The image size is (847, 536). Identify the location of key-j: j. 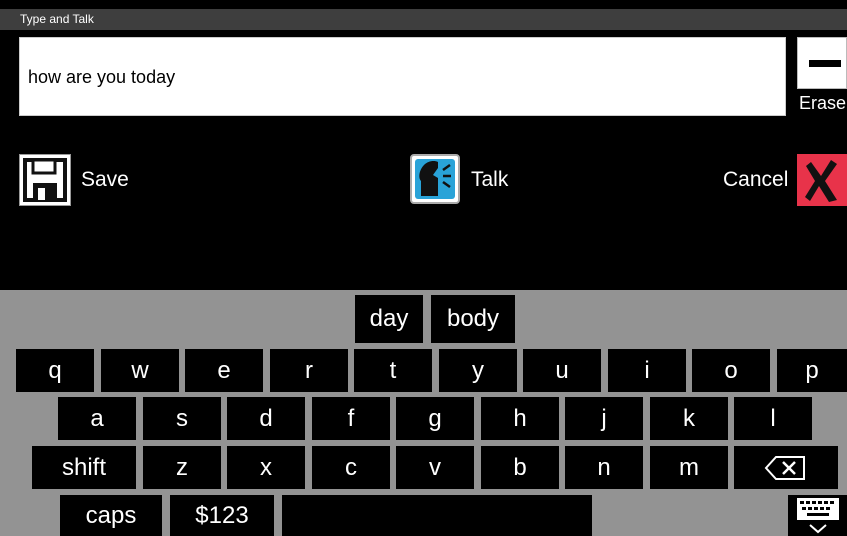
(604, 418).